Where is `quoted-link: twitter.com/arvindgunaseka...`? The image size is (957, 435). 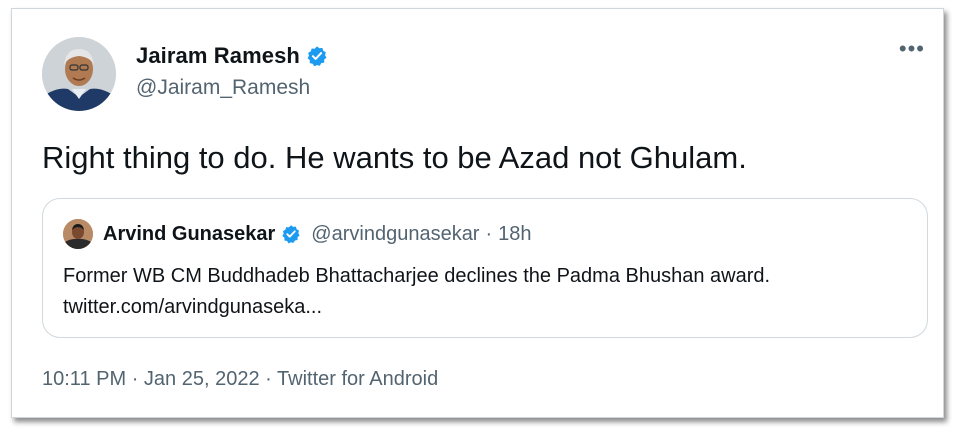 quoted-link: twitter.com/arvindgunaseka... is located at coordinates (416, 307).